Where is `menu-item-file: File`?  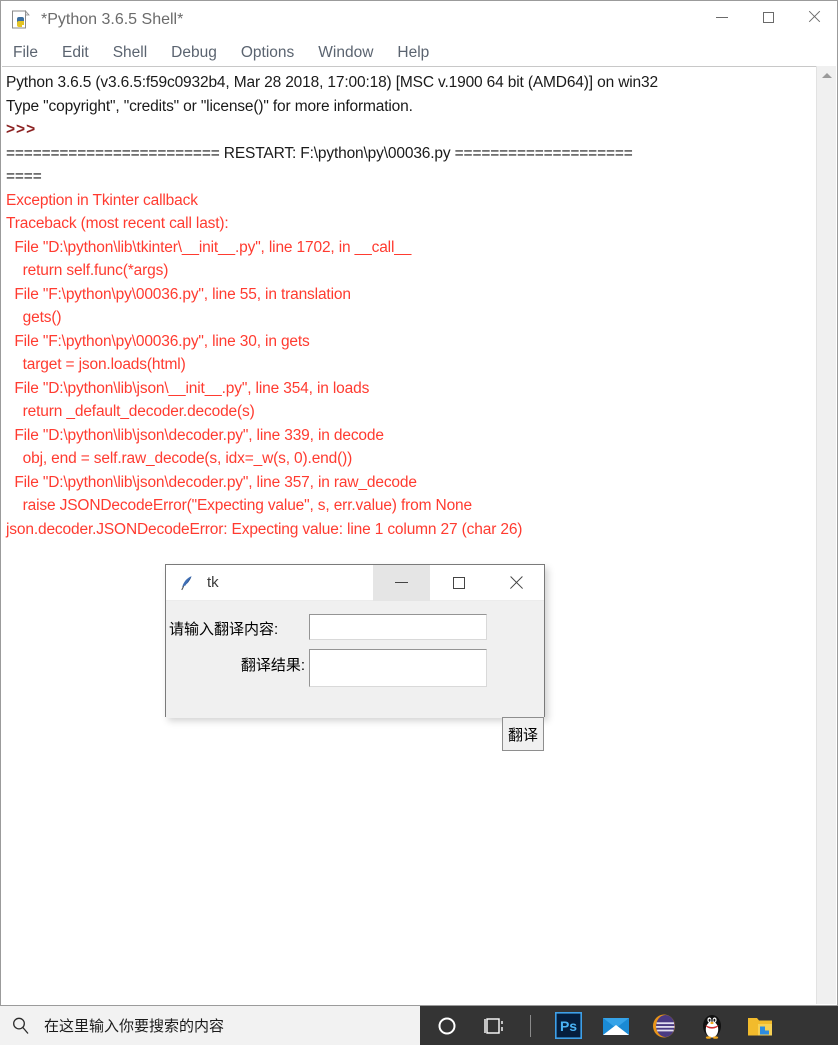
menu-item-file: File is located at coordinates (25, 53).